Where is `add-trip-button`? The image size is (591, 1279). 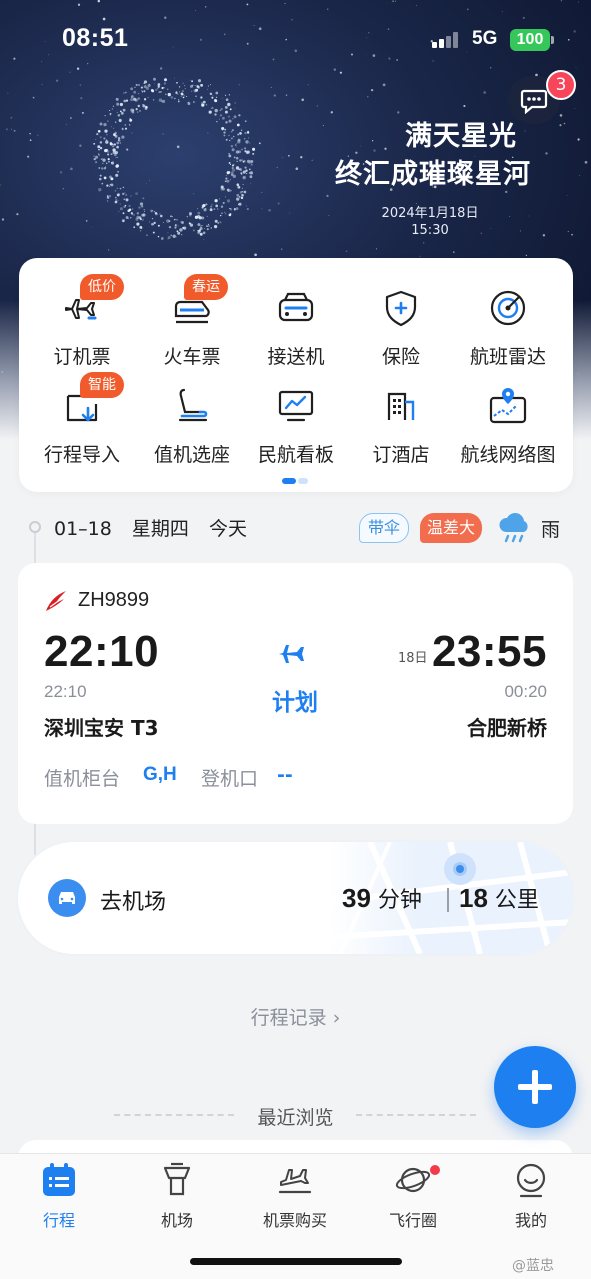 add-trip-button is located at coordinates (535, 1087).